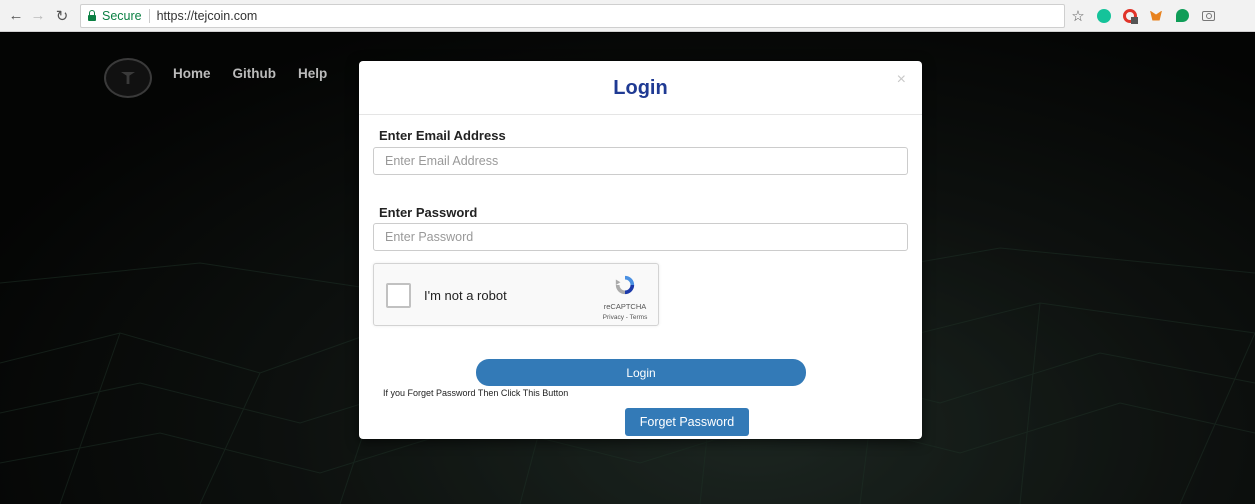 The width and height of the screenshot is (1255, 504). What do you see at coordinates (149, 15) in the screenshot?
I see `divider` at bounding box center [149, 15].